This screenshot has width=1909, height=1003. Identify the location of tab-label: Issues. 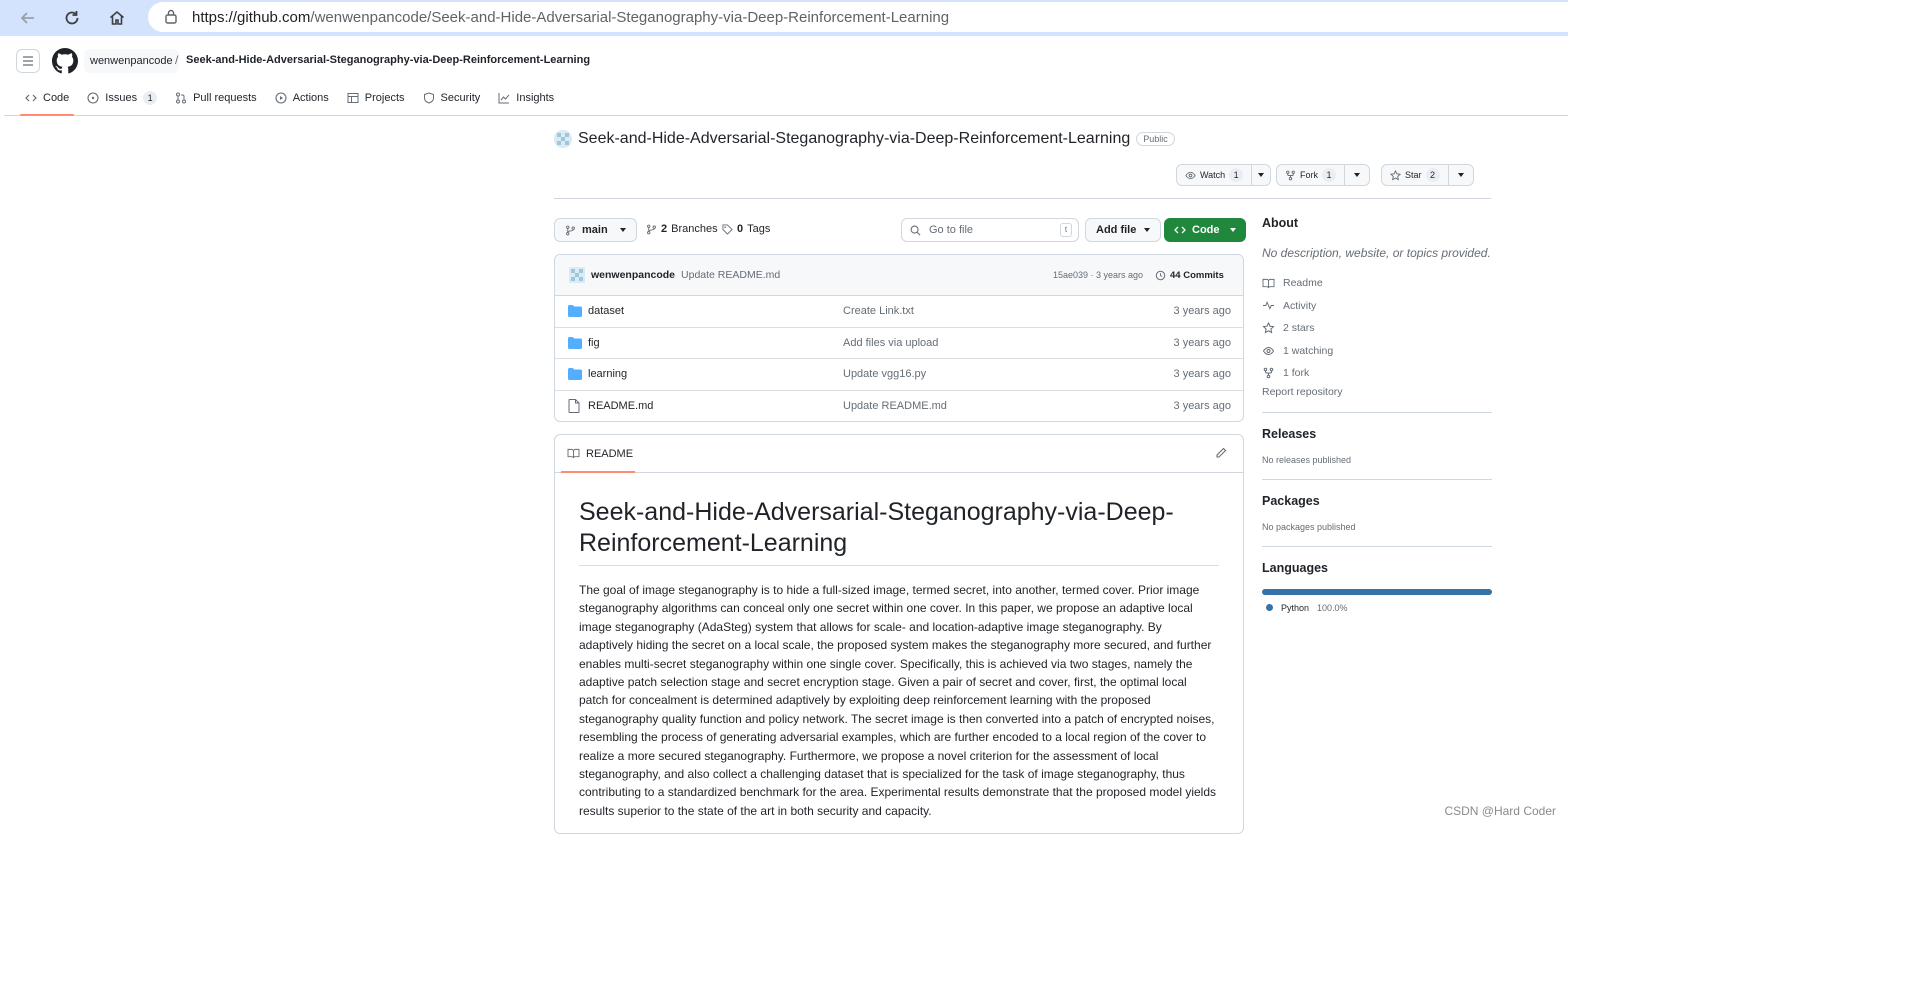
(121, 98).